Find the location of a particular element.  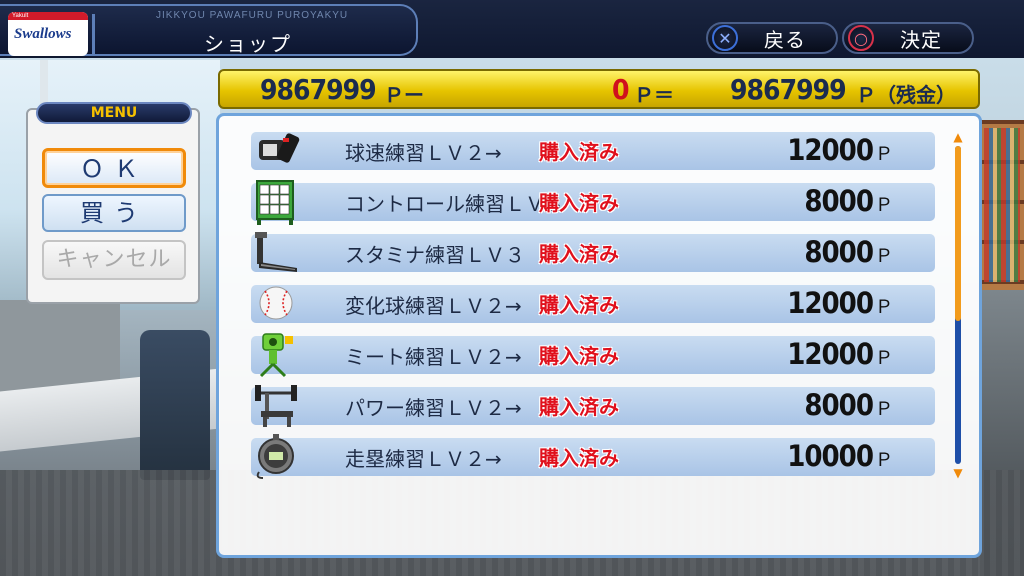

item-name: パワー練習ＬＶ２→ is located at coordinates (433, 408).